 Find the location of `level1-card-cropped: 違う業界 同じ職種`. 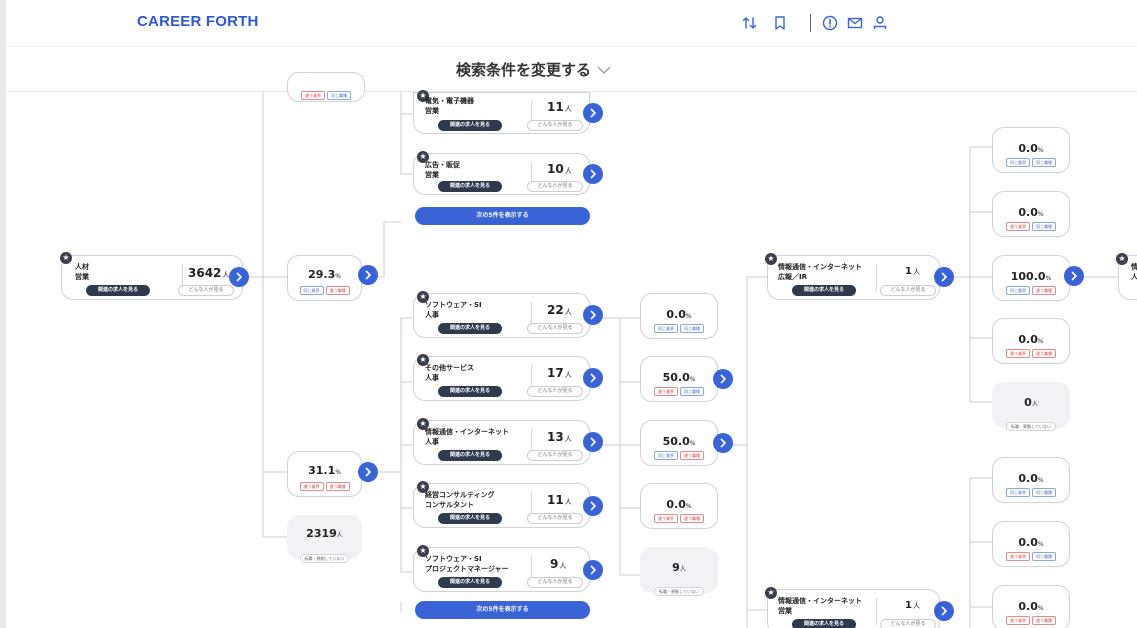

level1-card-cropped: 違う業界 同じ職種 is located at coordinates (326, 87).